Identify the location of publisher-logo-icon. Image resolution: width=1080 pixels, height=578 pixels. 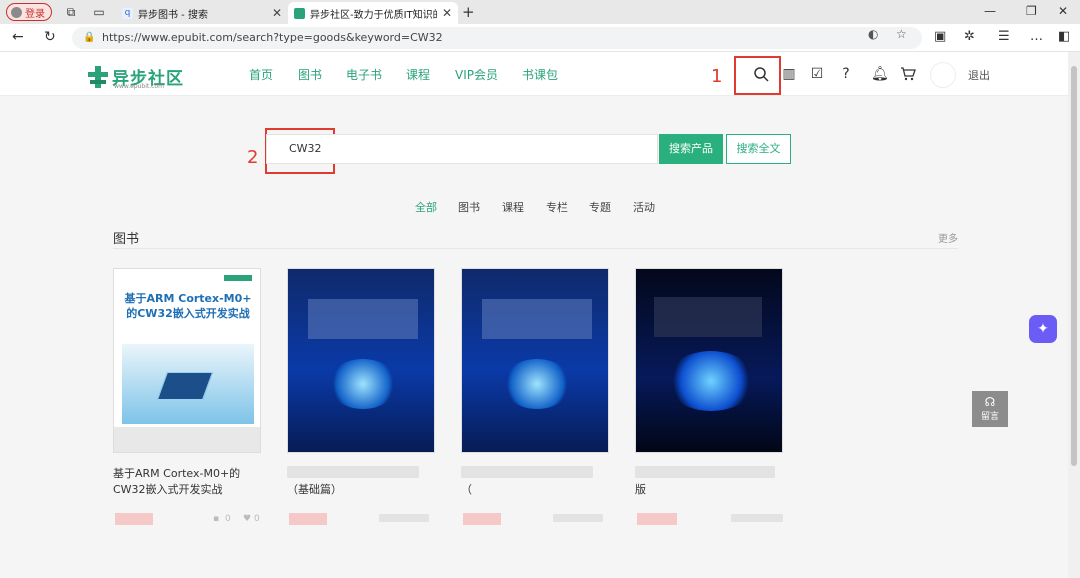
(238, 278).